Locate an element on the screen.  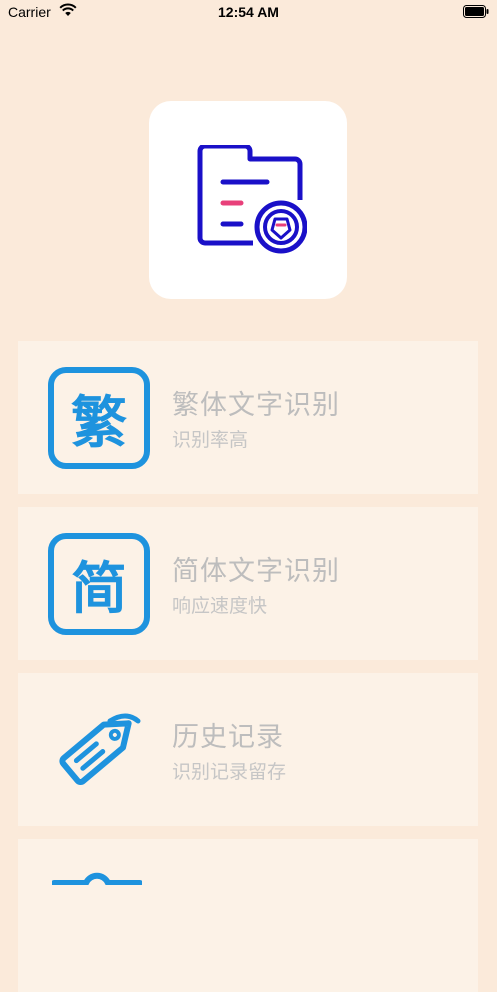
history-card: 历史记录 识别记录留存 is located at coordinates (248, 749).